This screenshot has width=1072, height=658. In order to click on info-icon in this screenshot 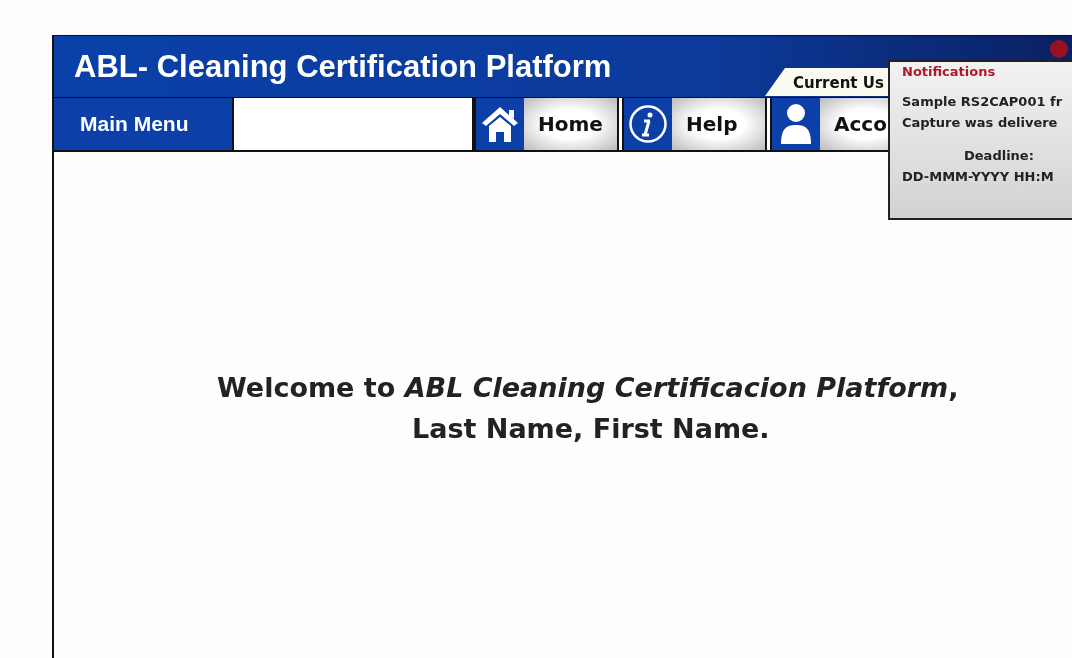, I will do `click(648, 124)`.